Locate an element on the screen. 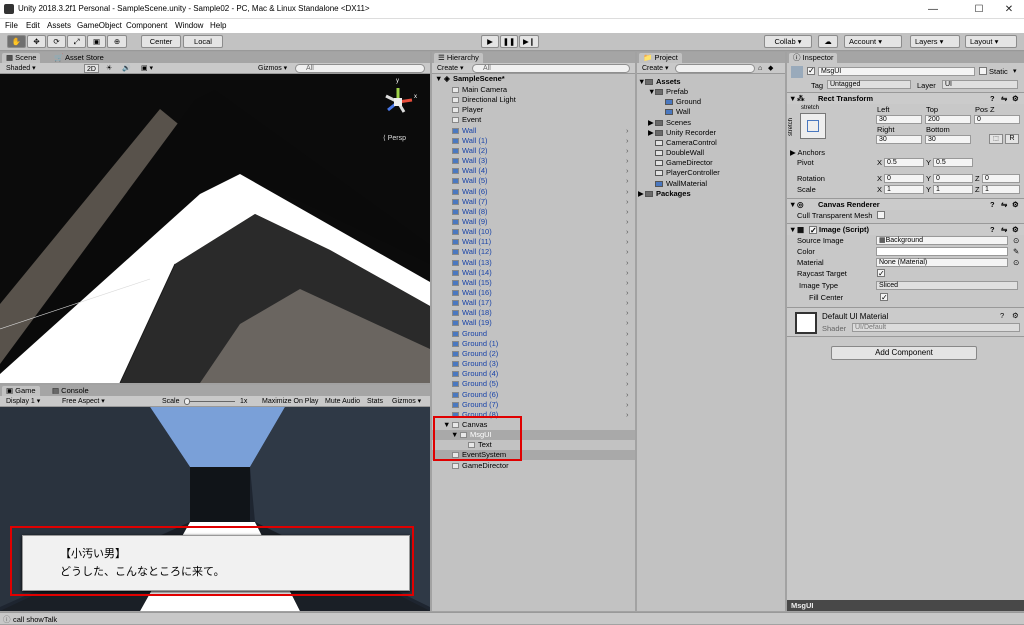  tag-dropdown: Untagged is located at coordinates (869, 84).